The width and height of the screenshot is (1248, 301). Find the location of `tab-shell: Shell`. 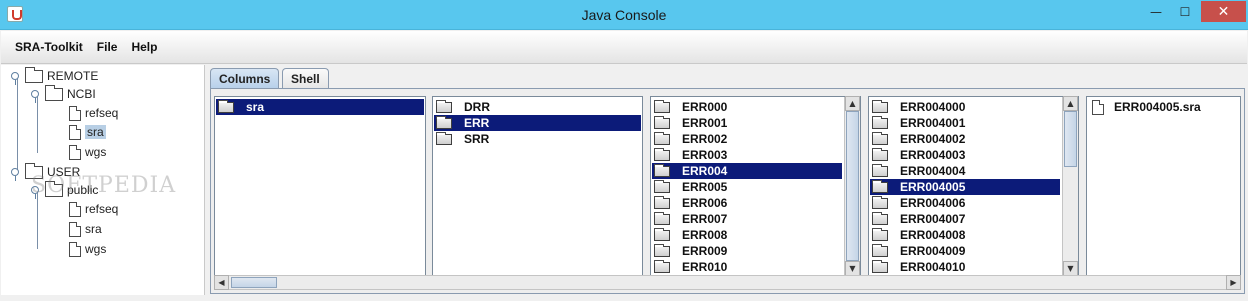

tab-shell: Shell is located at coordinates (305, 78).